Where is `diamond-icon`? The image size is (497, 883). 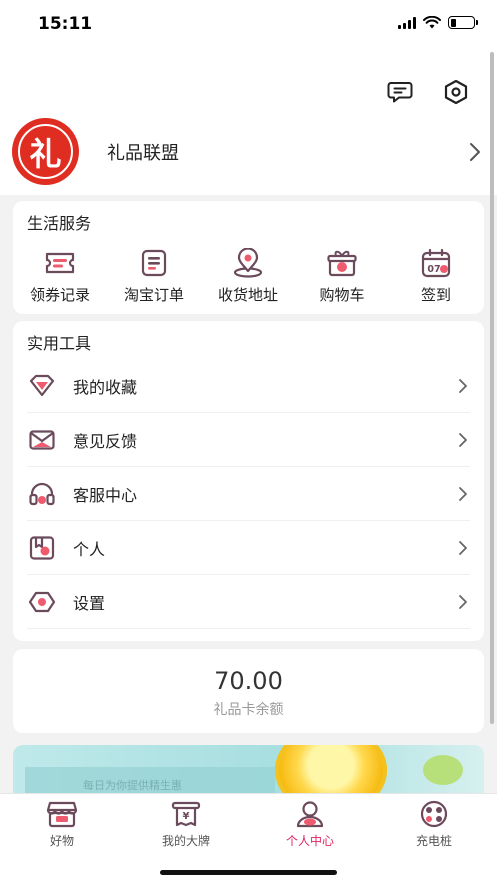
diamond-icon is located at coordinates (42, 386).